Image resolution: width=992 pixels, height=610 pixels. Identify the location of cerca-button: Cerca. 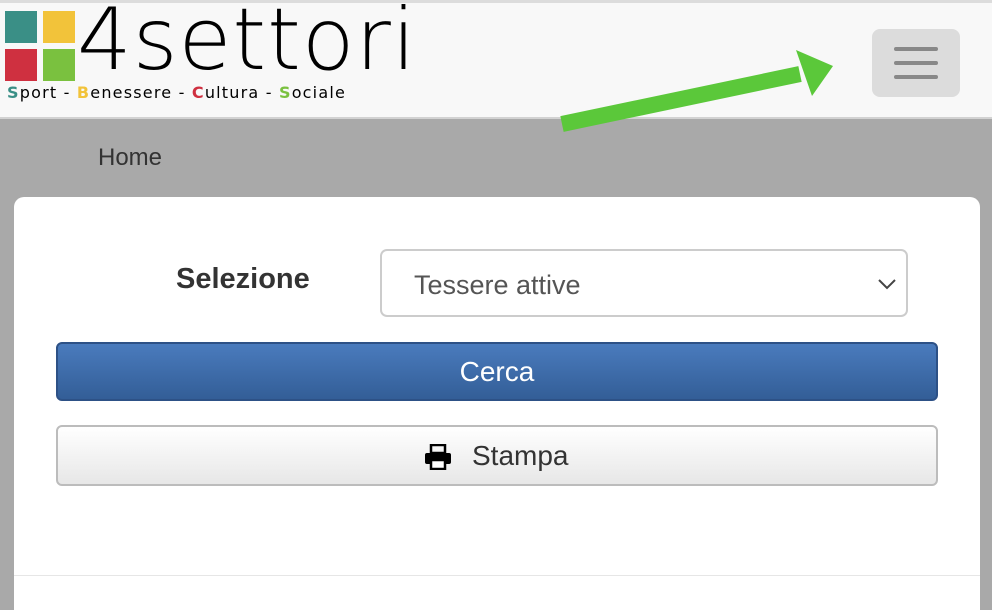
(497, 371).